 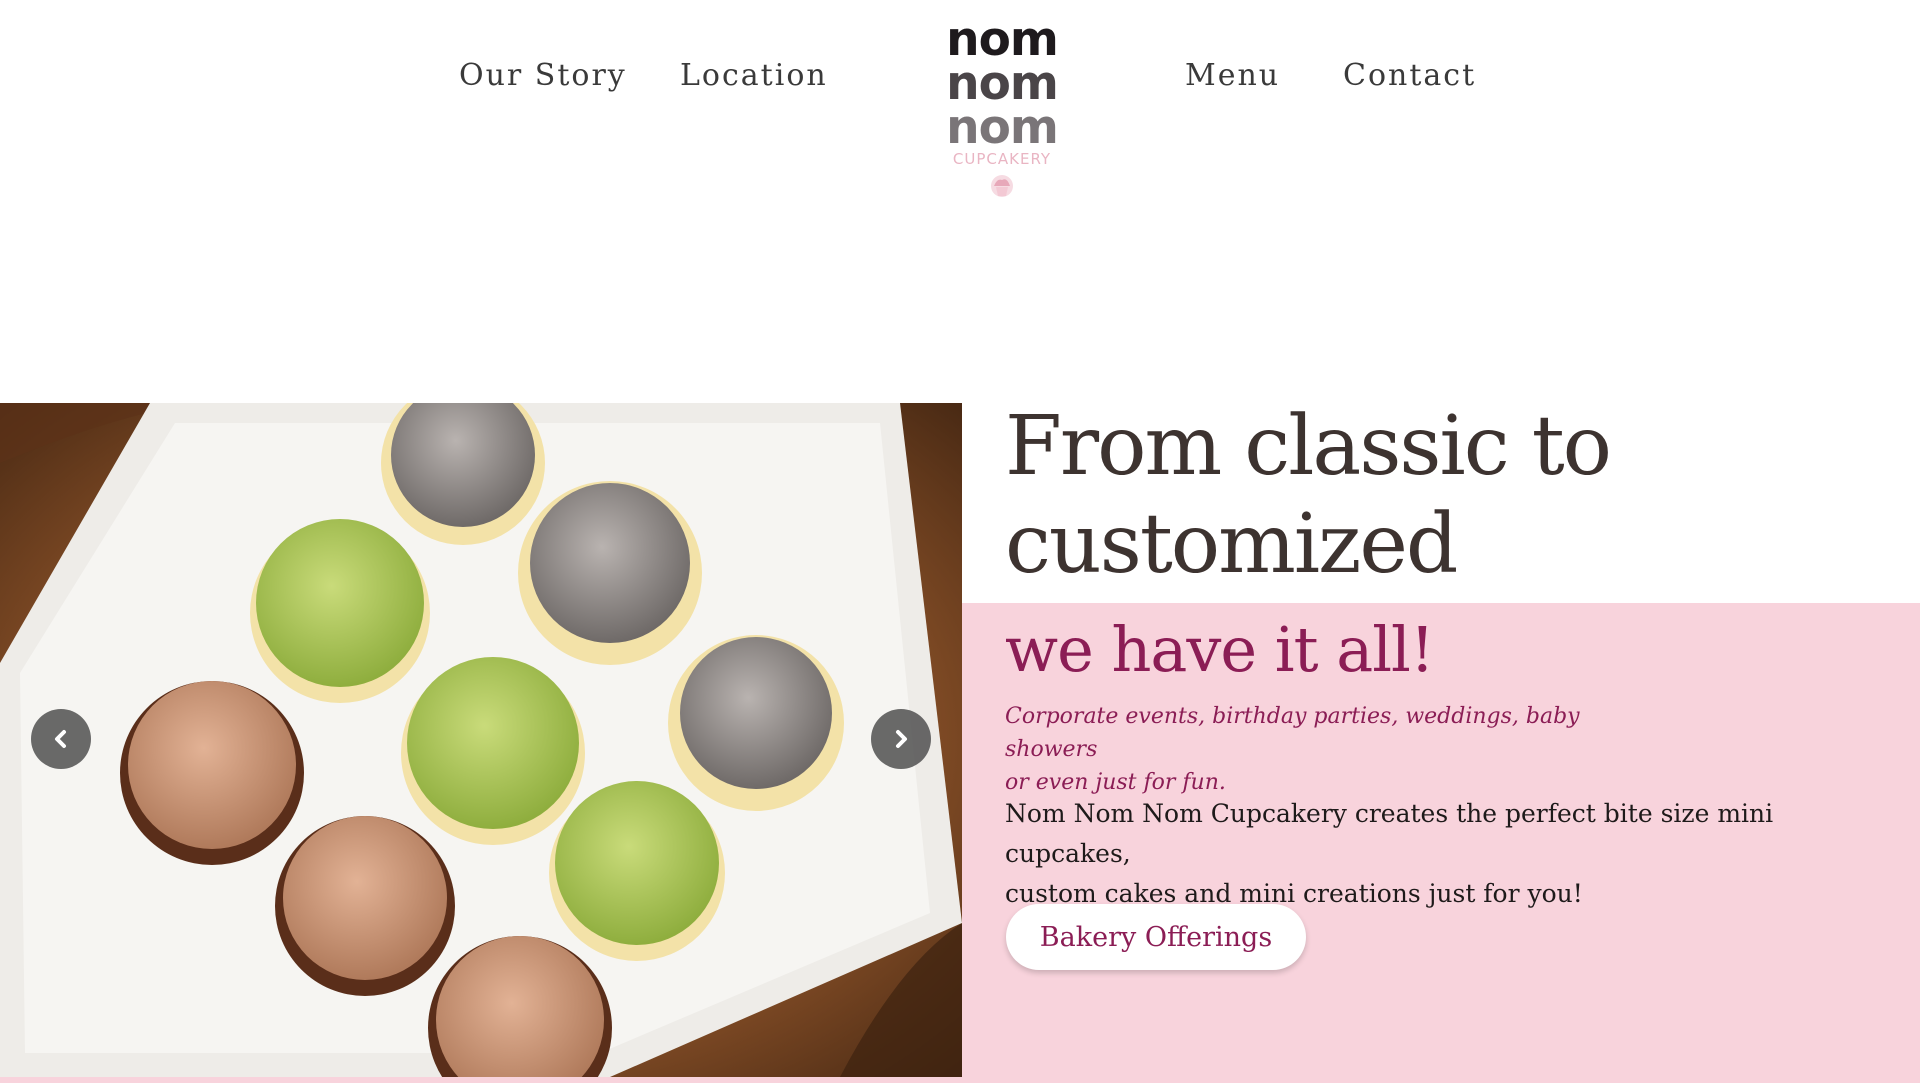 I want to click on chevron-right-icon, so click(x=901, y=739).